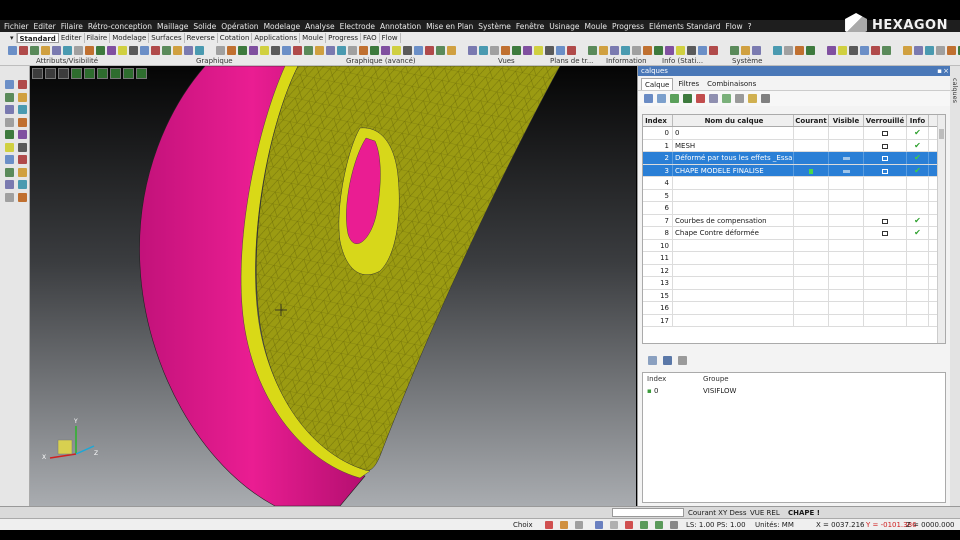  What do you see at coordinates (667, 360) in the screenshot?
I see `edit-group-icon` at bounding box center [667, 360].